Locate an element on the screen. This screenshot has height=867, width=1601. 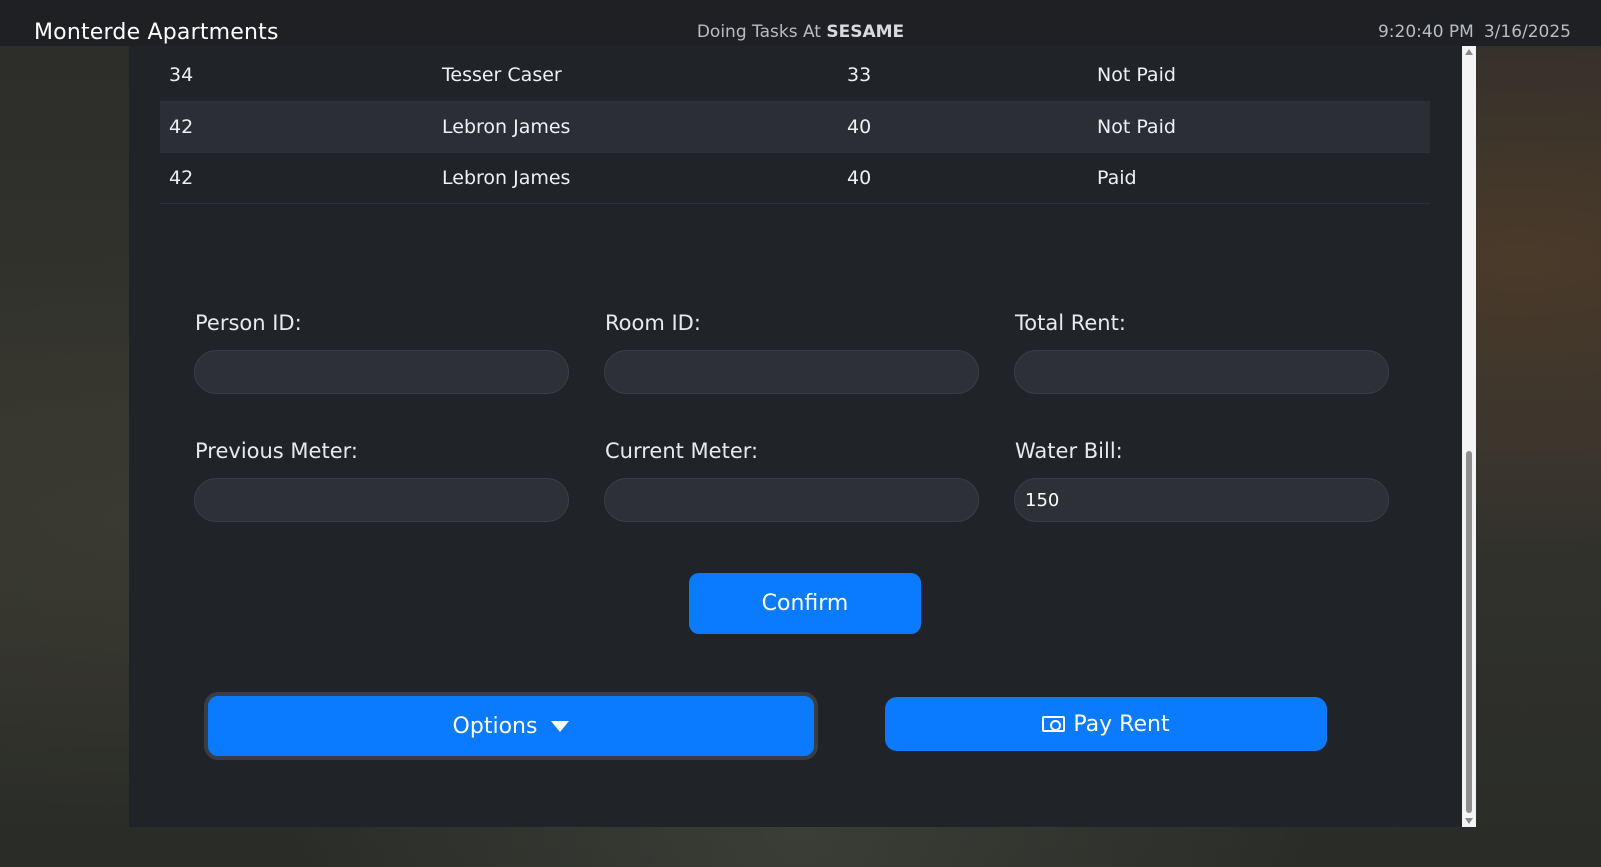
task-location-banner: Doing Tasks At SESAME is located at coordinates (800, 32).